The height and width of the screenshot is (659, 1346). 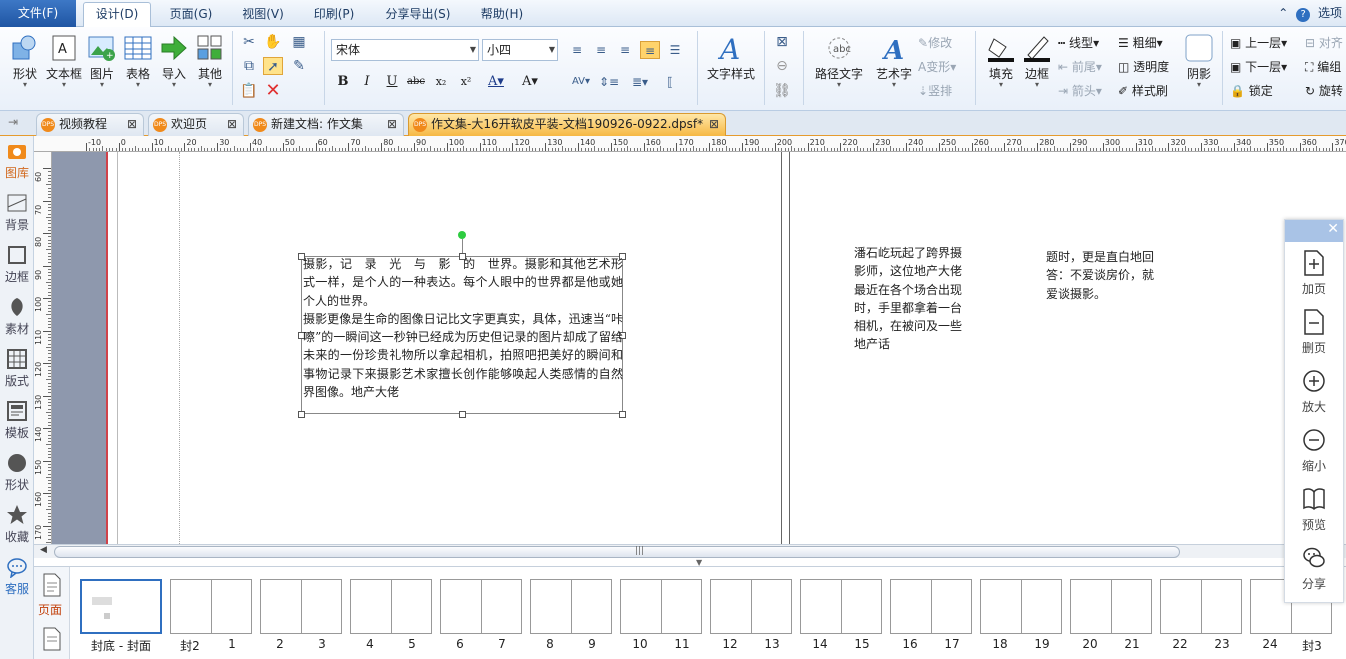 I want to click on art-text-button: A 艺术字 ▾, so click(x=894, y=61).